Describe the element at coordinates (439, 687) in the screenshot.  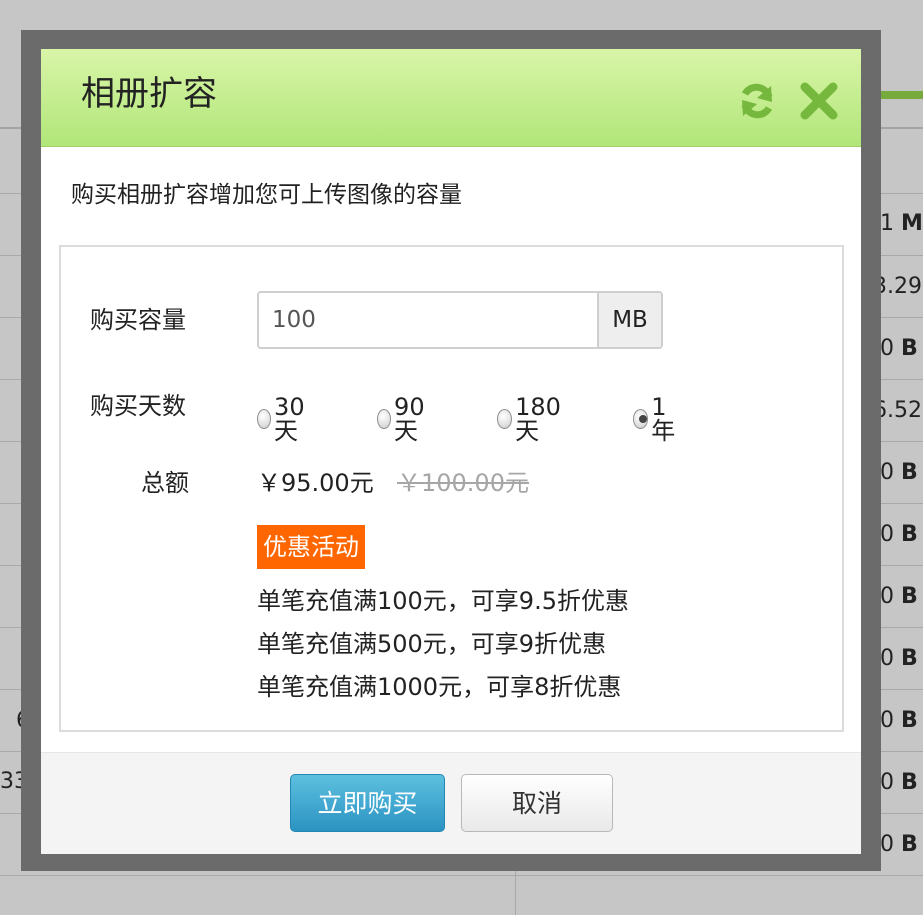
I see `promo-line: 单笔充值满1000元，可享8折优惠` at that location.